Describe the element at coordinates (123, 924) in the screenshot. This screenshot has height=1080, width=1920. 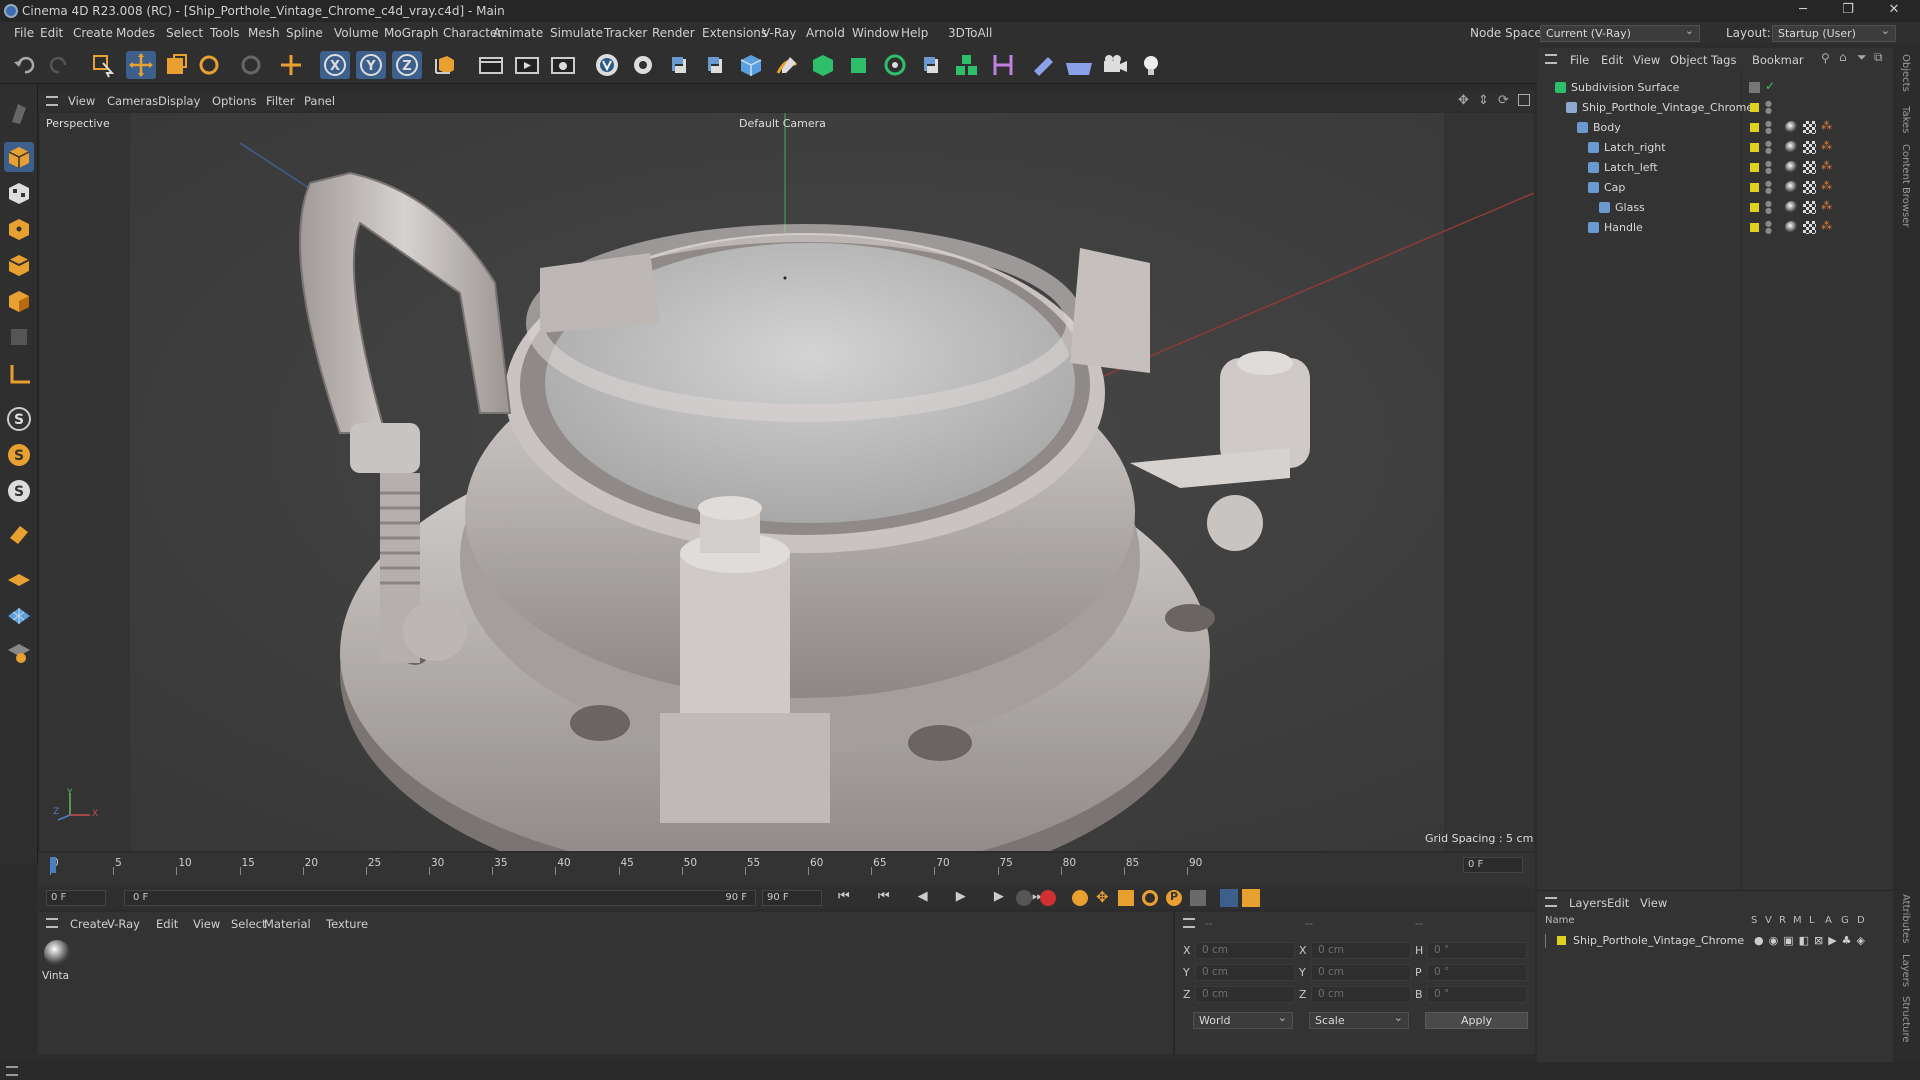
I see `material-menu-v-ray: V-Ray` at that location.